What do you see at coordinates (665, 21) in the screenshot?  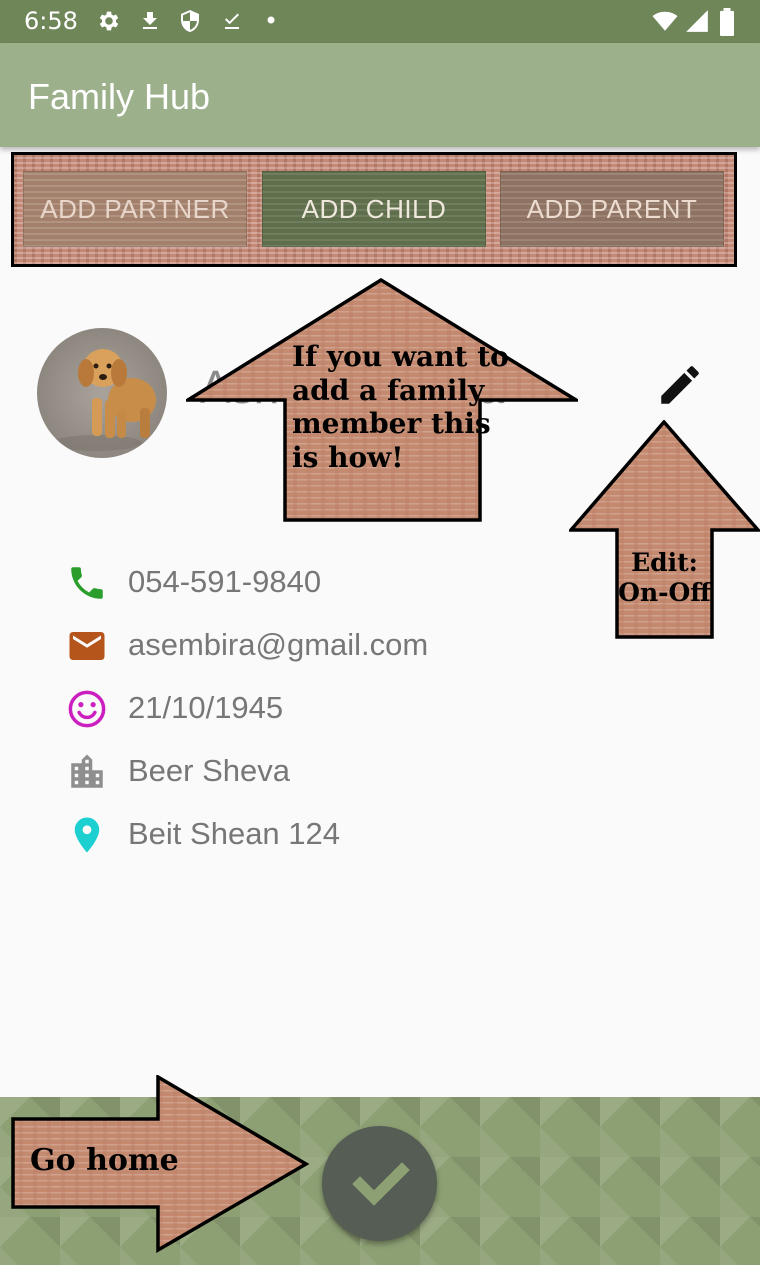 I see `wifi-icon` at bounding box center [665, 21].